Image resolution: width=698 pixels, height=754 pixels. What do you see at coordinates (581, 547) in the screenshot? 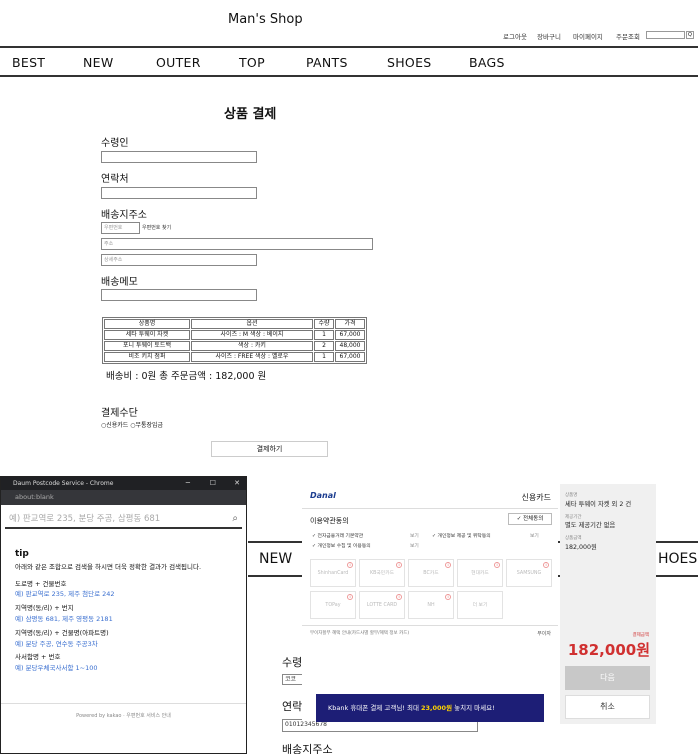
I see `amount-value: 182,000원` at bounding box center [581, 547].